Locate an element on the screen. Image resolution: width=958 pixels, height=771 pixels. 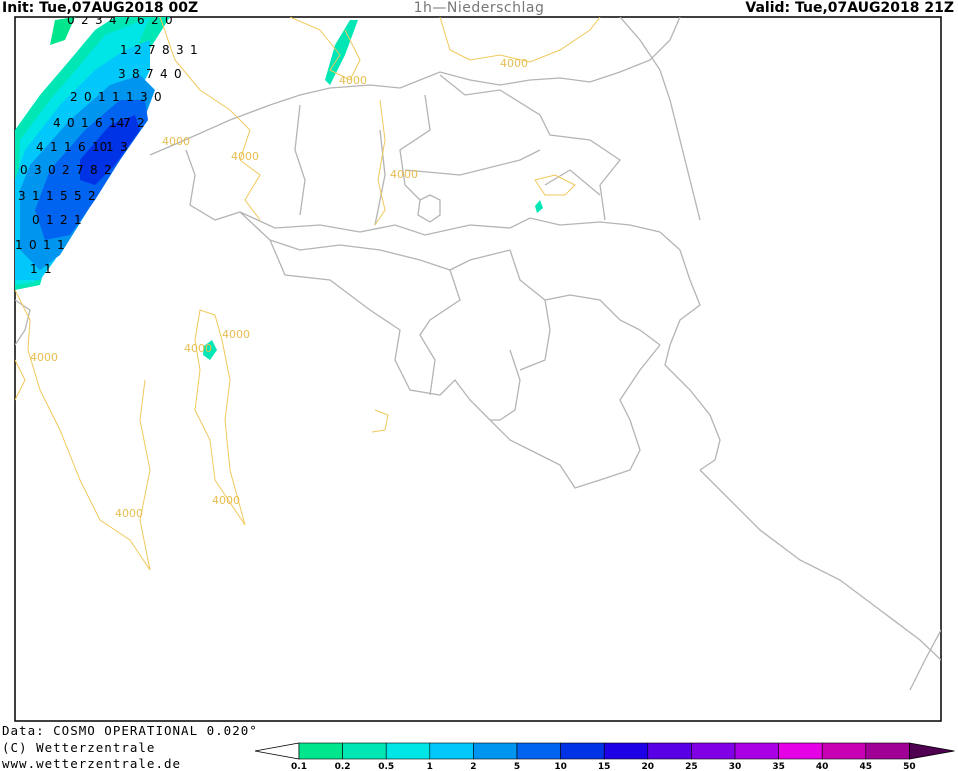
legend-tick-label: 0.5 is located at coordinates (386, 766).